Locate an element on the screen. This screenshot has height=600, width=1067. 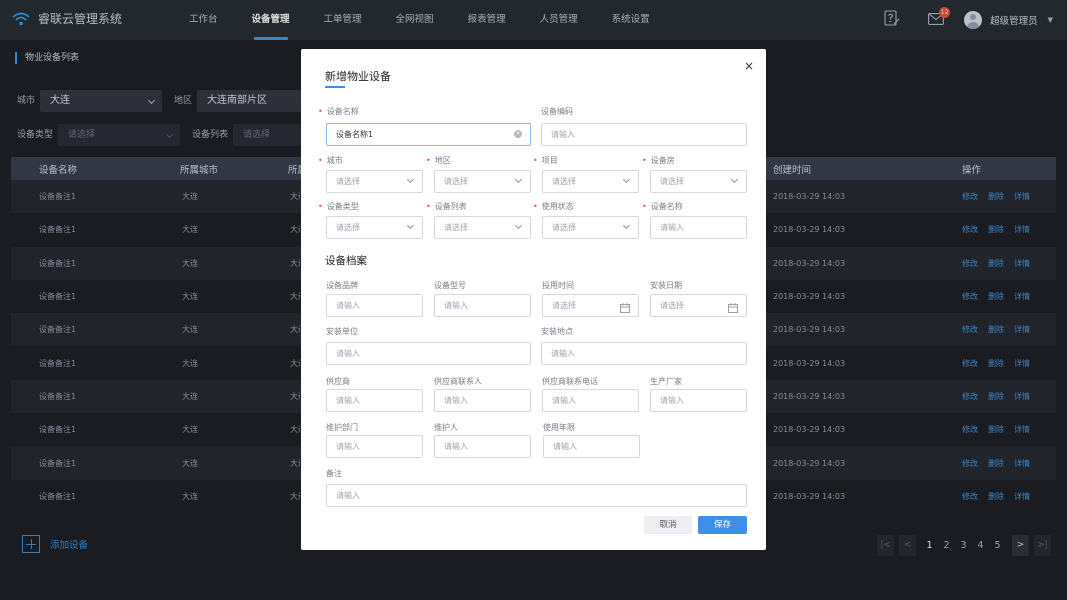
device-type-label: • 设备类型 is located at coordinates (338, 206).